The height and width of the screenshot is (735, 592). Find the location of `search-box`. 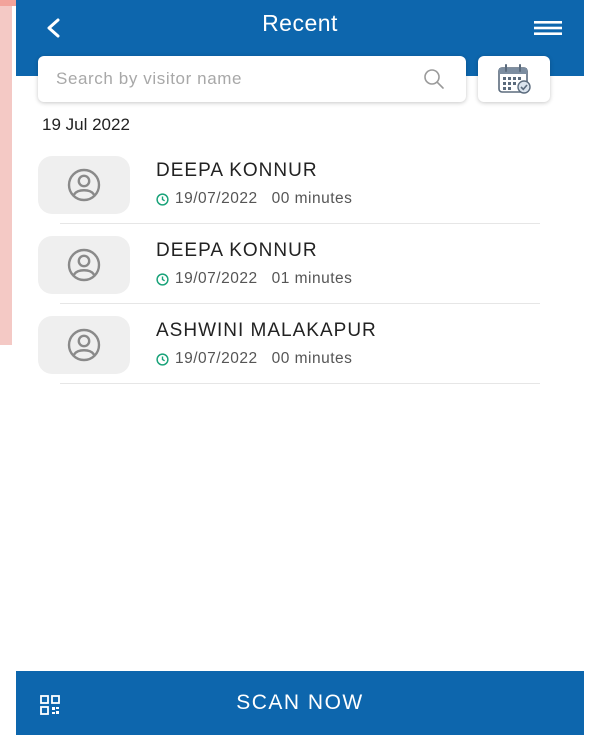

search-box is located at coordinates (252, 79).